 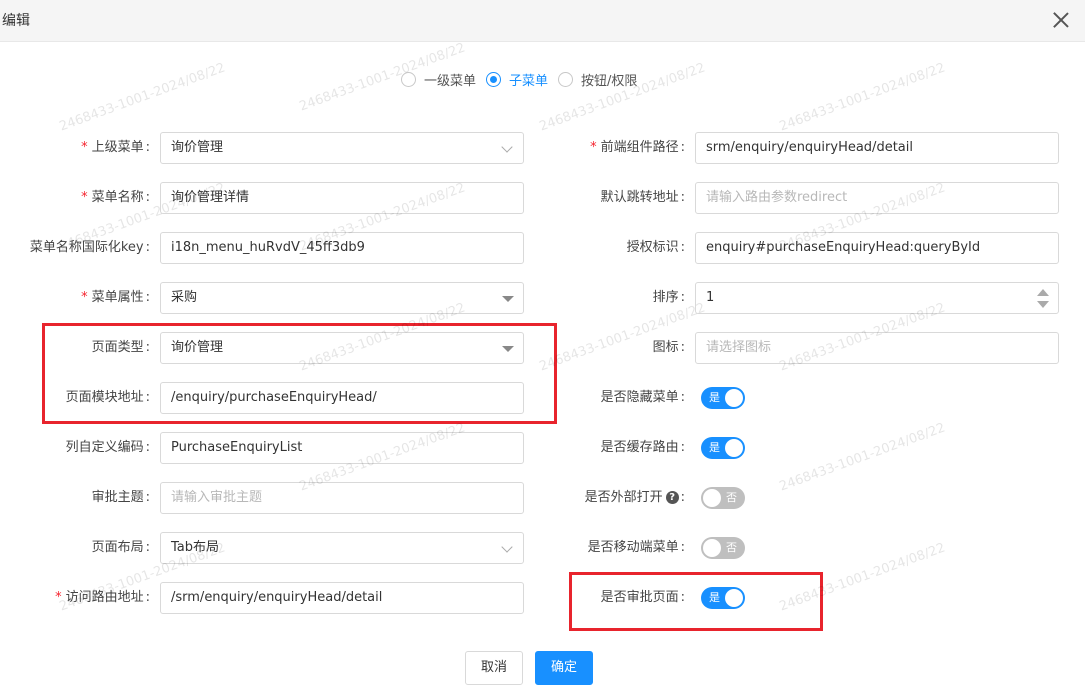 What do you see at coordinates (668, 297) in the screenshot?
I see `sort-label: 排序:` at bounding box center [668, 297].